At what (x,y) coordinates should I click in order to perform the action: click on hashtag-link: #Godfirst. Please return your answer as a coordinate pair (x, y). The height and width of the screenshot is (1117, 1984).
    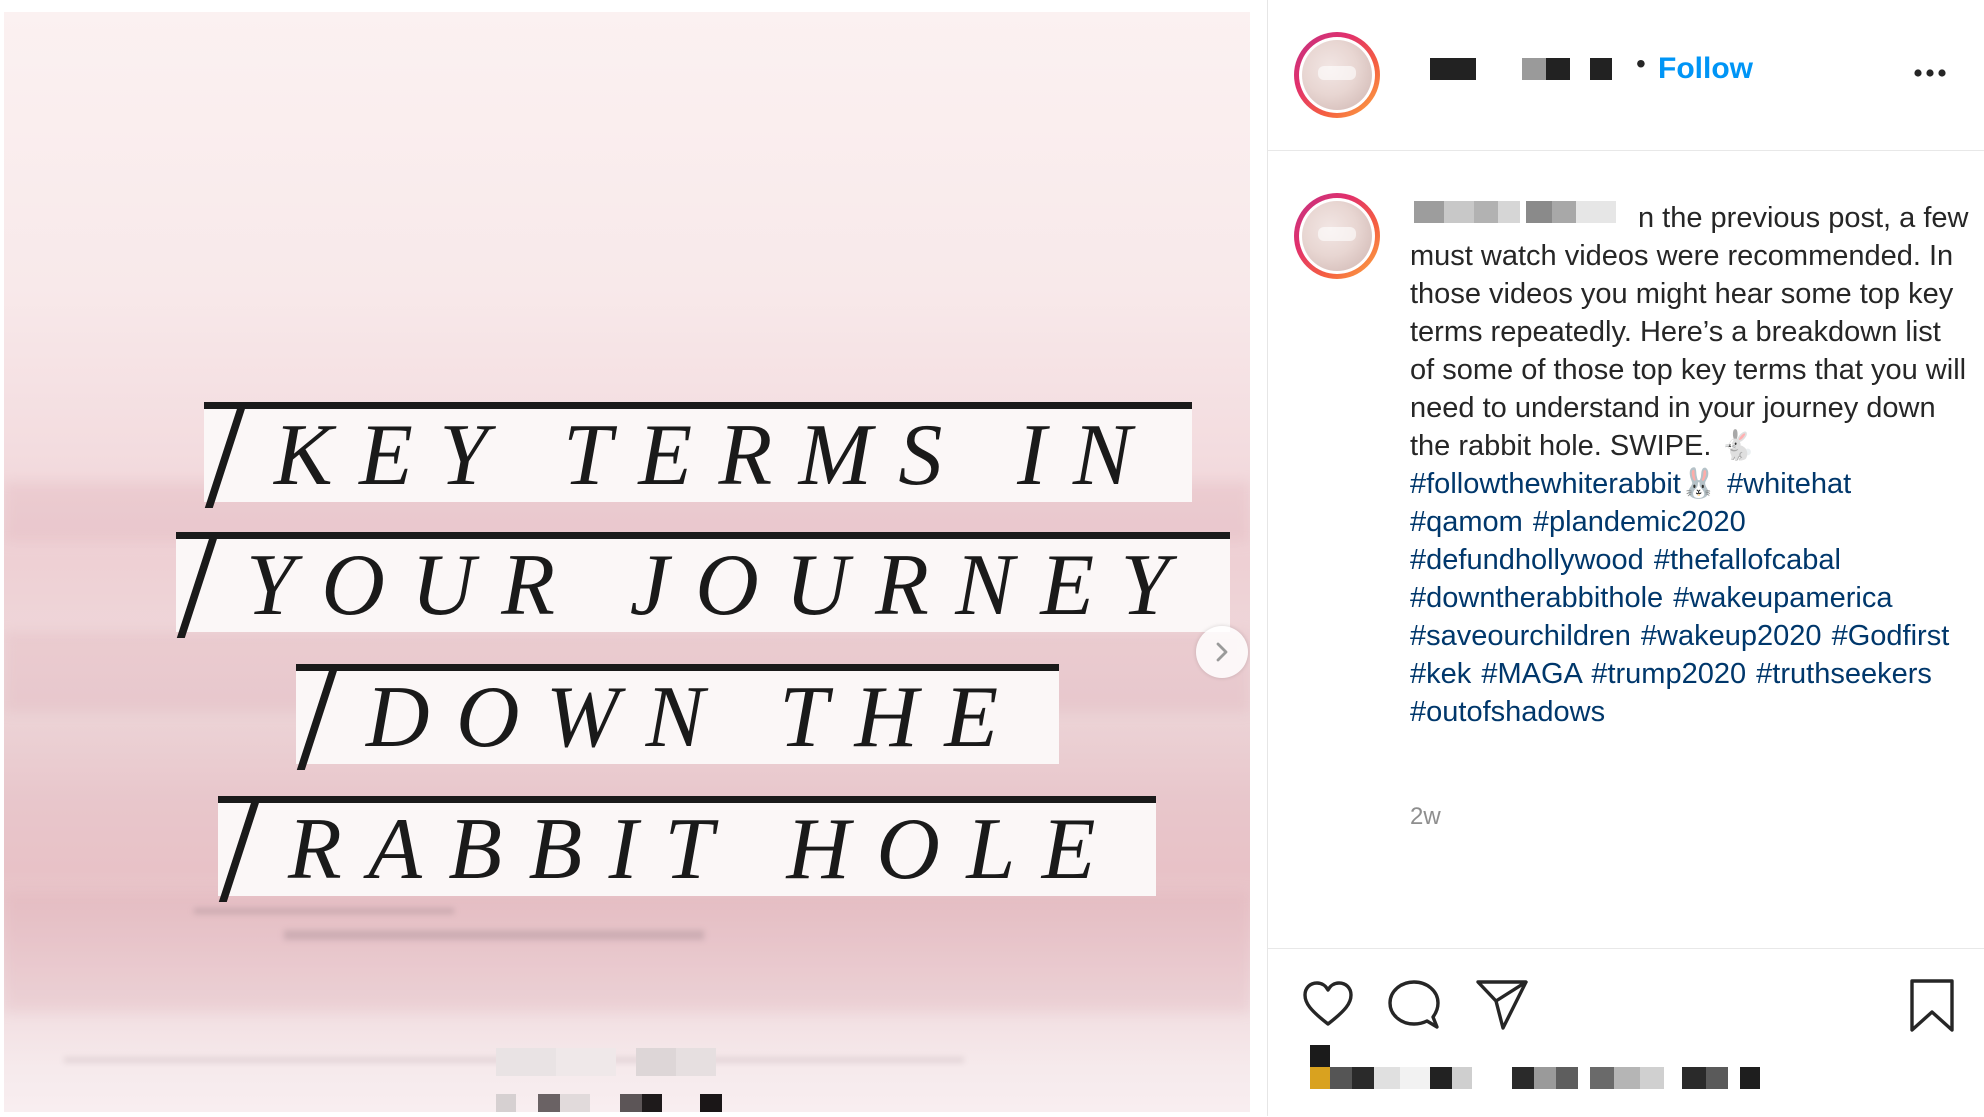
    Looking at the image, I should click on (1891, 636).